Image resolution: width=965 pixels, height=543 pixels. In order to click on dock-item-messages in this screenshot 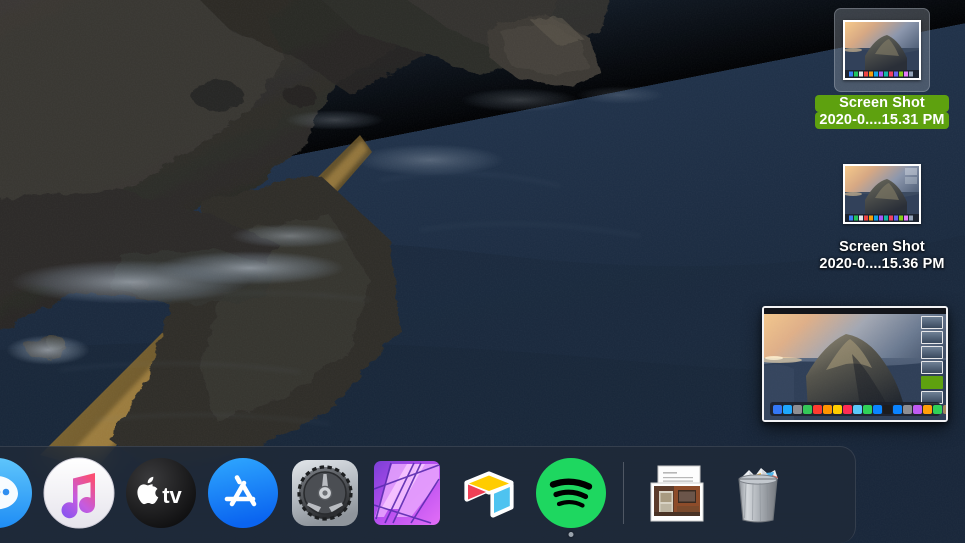, I will do `click(18, 493)`.